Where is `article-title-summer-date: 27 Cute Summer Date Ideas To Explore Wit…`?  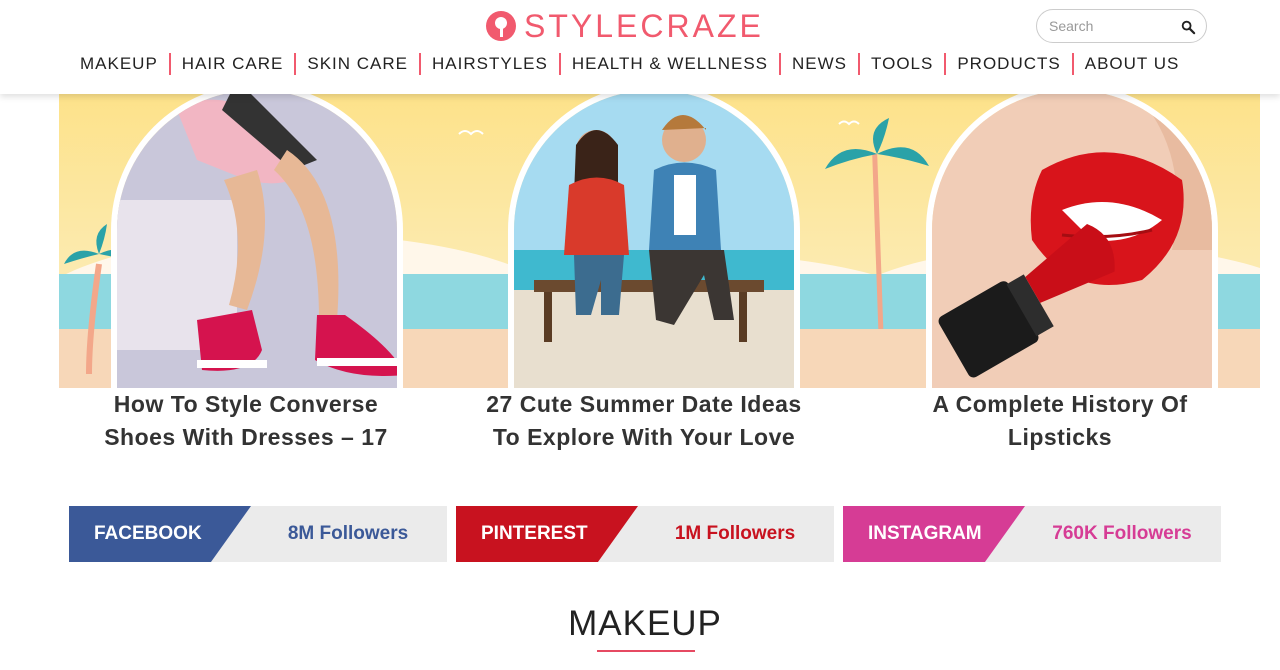
article-title-summer-date: 27 Cute Summer Date Ideas To Explore Wit… is located at coordinates (644, 421).